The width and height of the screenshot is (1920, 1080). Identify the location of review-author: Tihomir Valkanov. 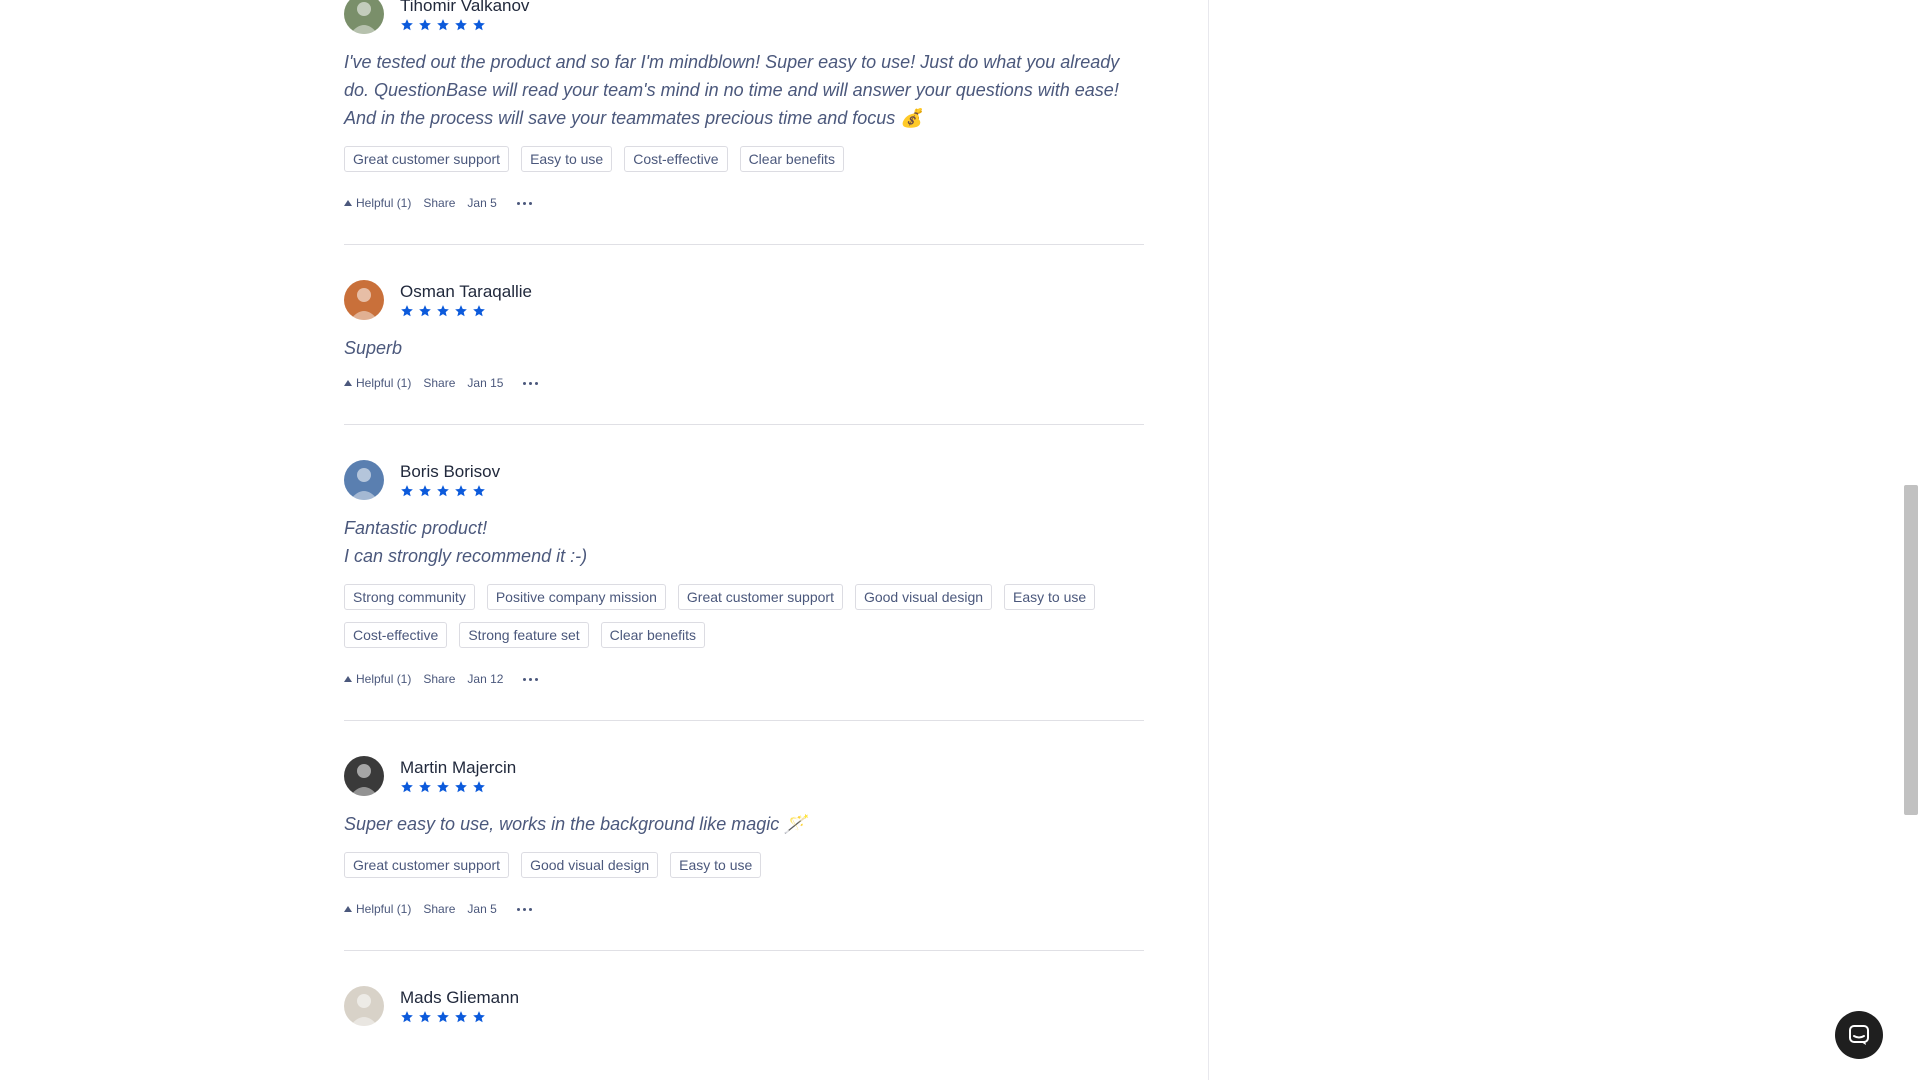
(464, 8).